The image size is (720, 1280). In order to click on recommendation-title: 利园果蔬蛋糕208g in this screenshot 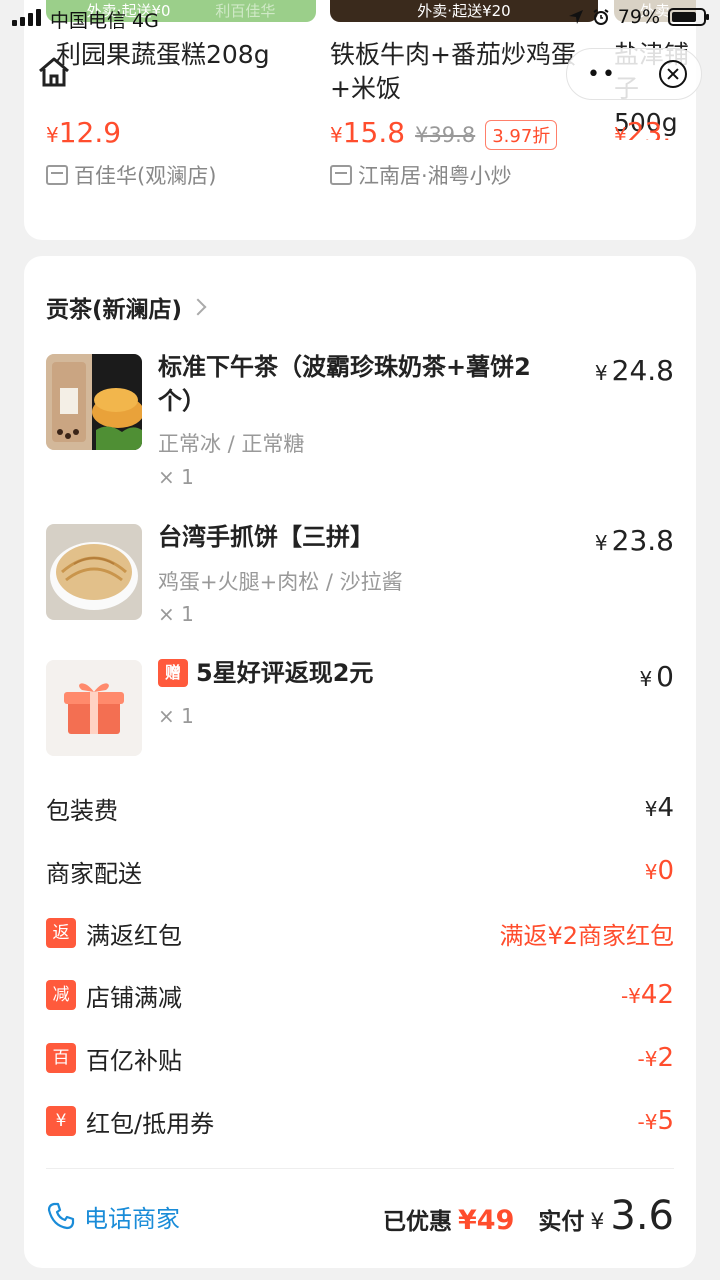, I will do `click(163, 54)`.